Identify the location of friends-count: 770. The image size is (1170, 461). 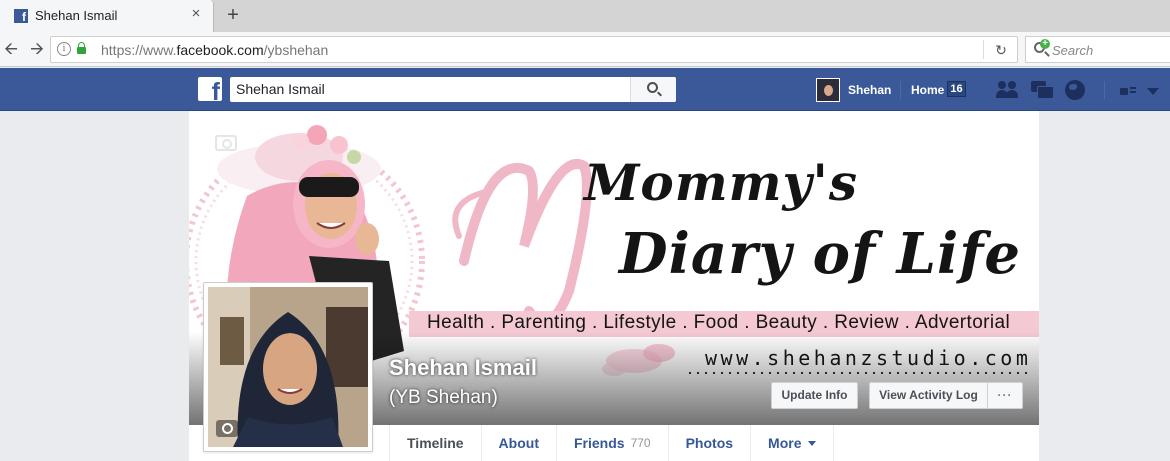
(640, 443).